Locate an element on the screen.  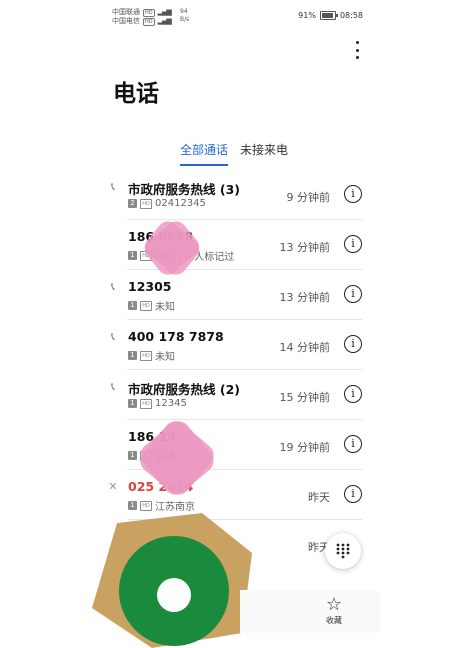
call-detail: 1 HD 江苏南京 is located at coordinates (161, 505).